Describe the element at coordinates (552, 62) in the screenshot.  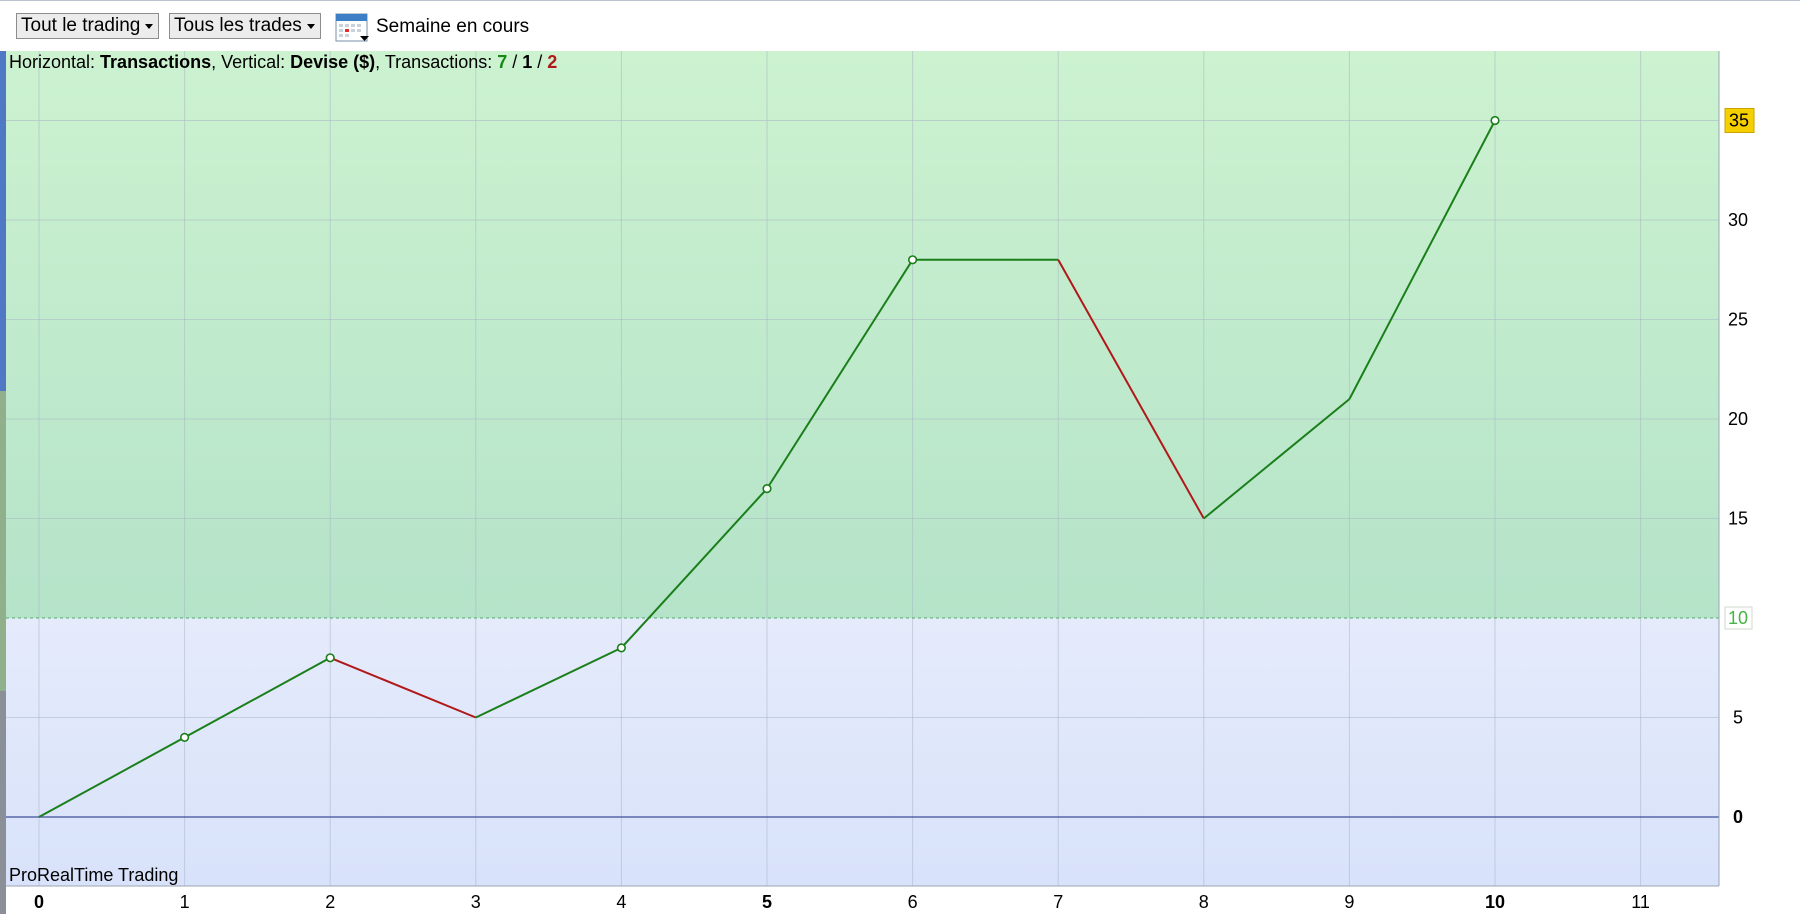
I see `losing-count: 2` at that location.